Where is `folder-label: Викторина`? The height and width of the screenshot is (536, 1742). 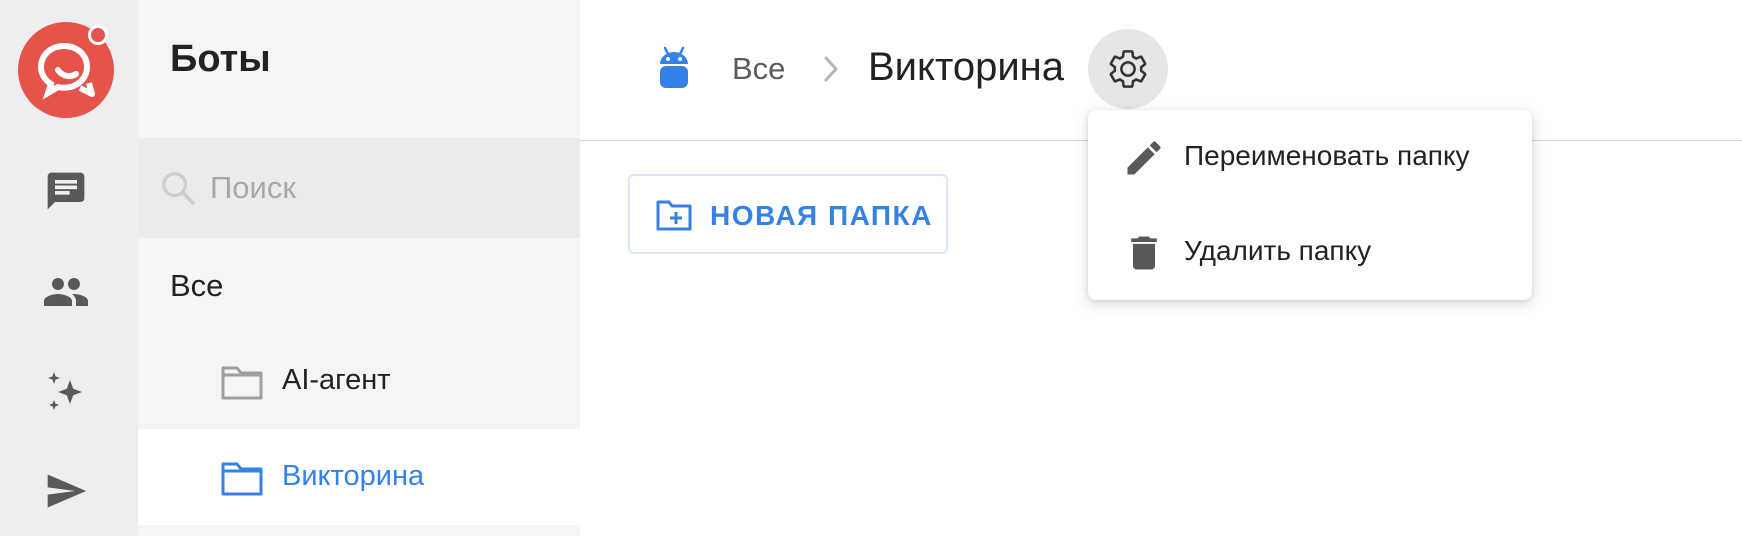
folder-label: Викторина is located at coordinates (353, 476).